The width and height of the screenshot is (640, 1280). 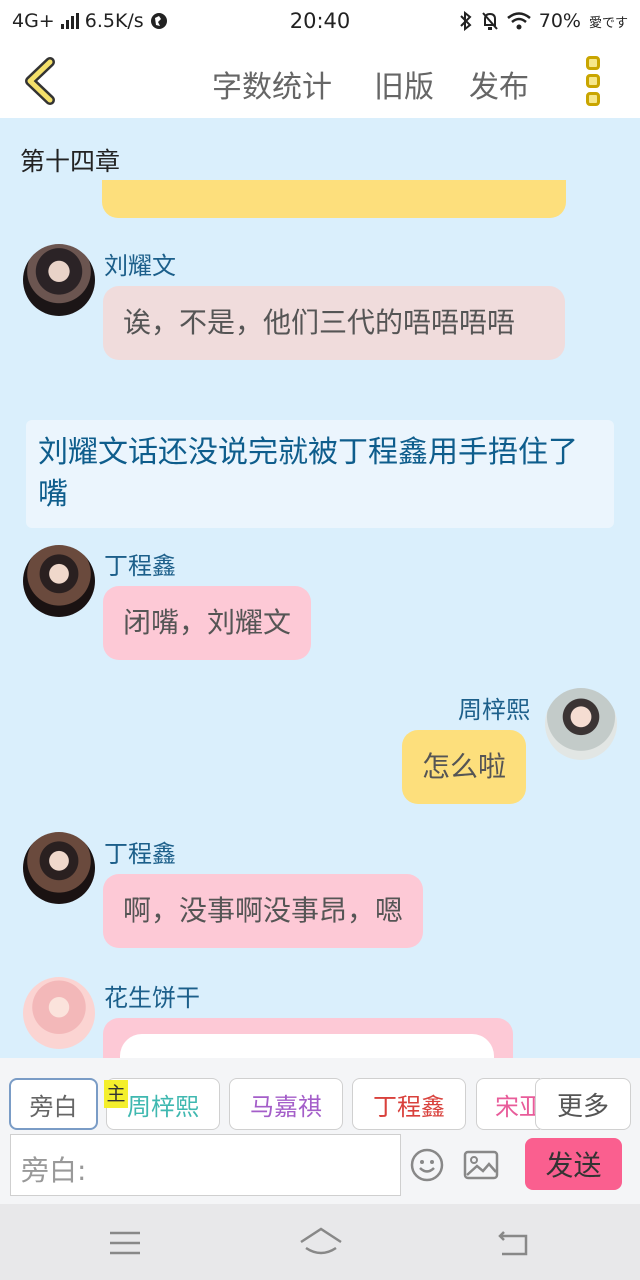 What do you see at coordinates (320, 22) in the screenshot?
I see `status-bar: 4G+ 6.5K/s 20:40 70% 愛です` at bounding box center [320, 22].